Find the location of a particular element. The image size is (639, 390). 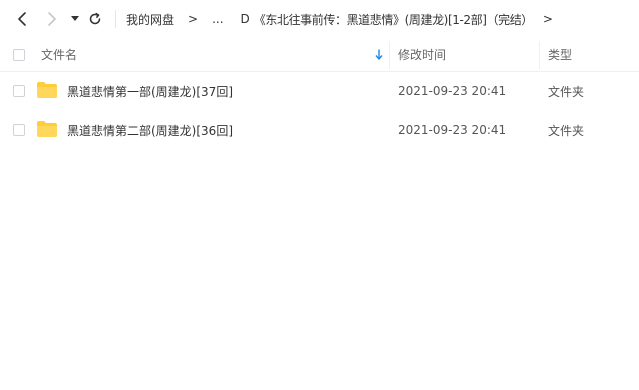

chevron-right-icon is located at coordinates (52, 19).